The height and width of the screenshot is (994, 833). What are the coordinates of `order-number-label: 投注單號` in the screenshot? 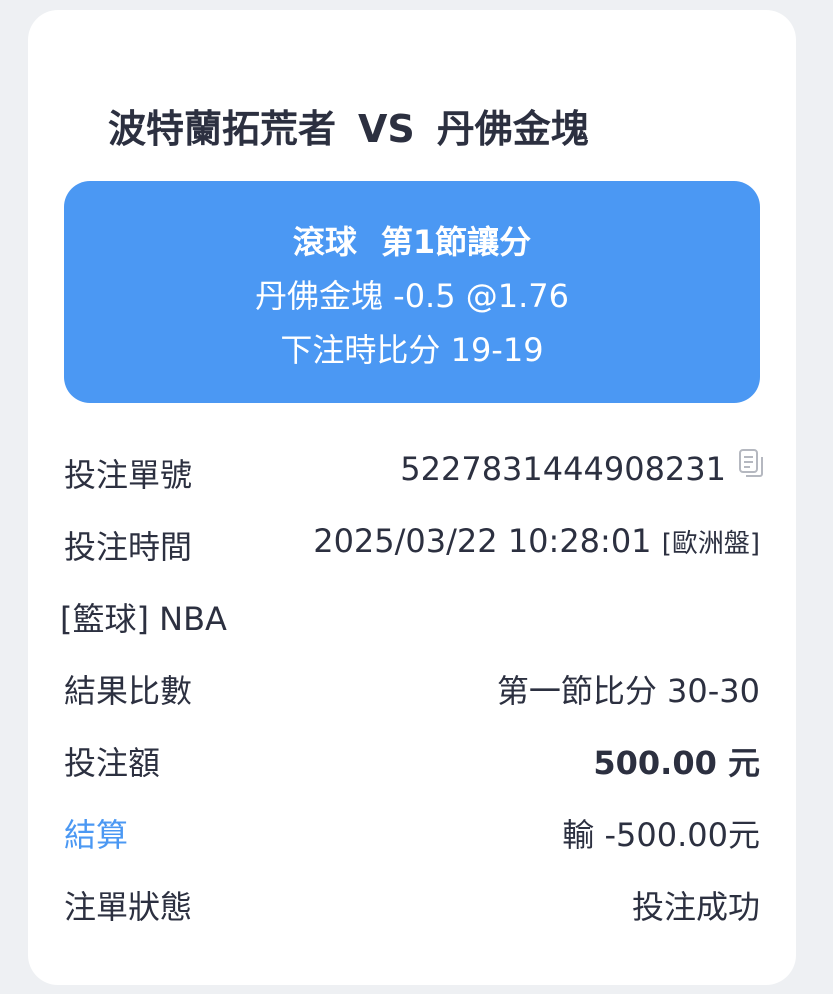 It's located at (128, 475).